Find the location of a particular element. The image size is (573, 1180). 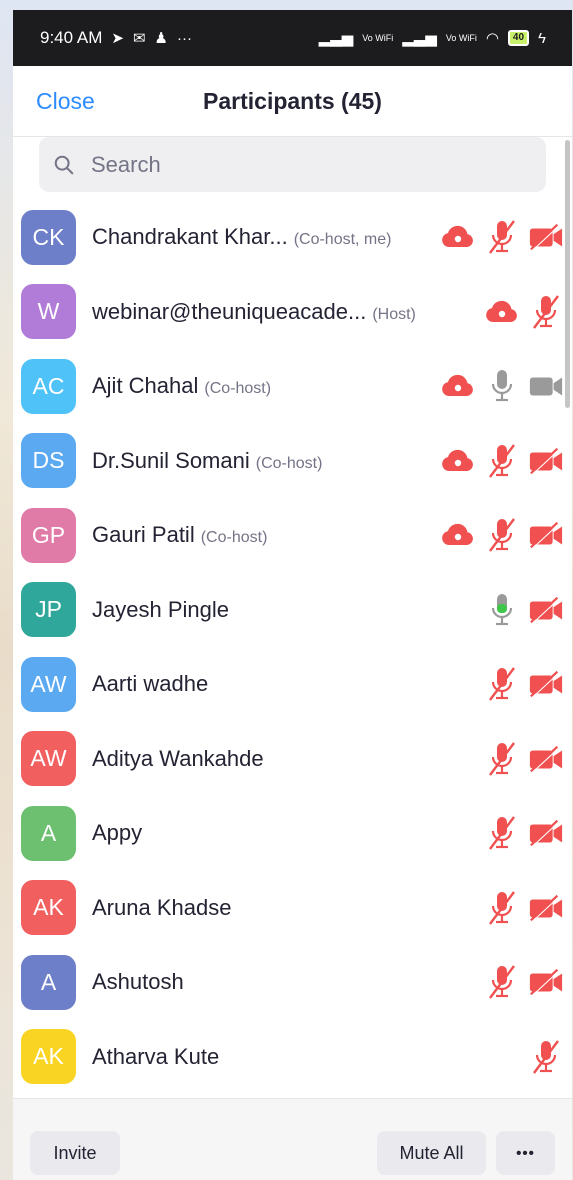

avatar: GP is located at coordinates (48, 535).